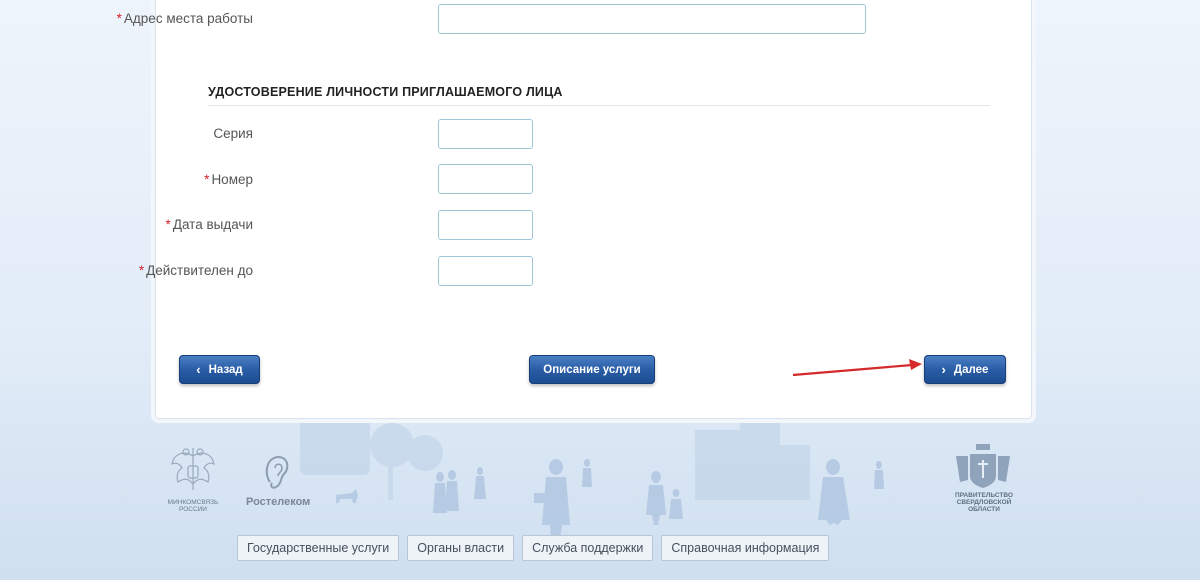 This screenshot has height=580, width=1200. What do you see at coordinates (485, 225) in the screenshot?
I see `issue-date-input` at bounding box center [485, 225].